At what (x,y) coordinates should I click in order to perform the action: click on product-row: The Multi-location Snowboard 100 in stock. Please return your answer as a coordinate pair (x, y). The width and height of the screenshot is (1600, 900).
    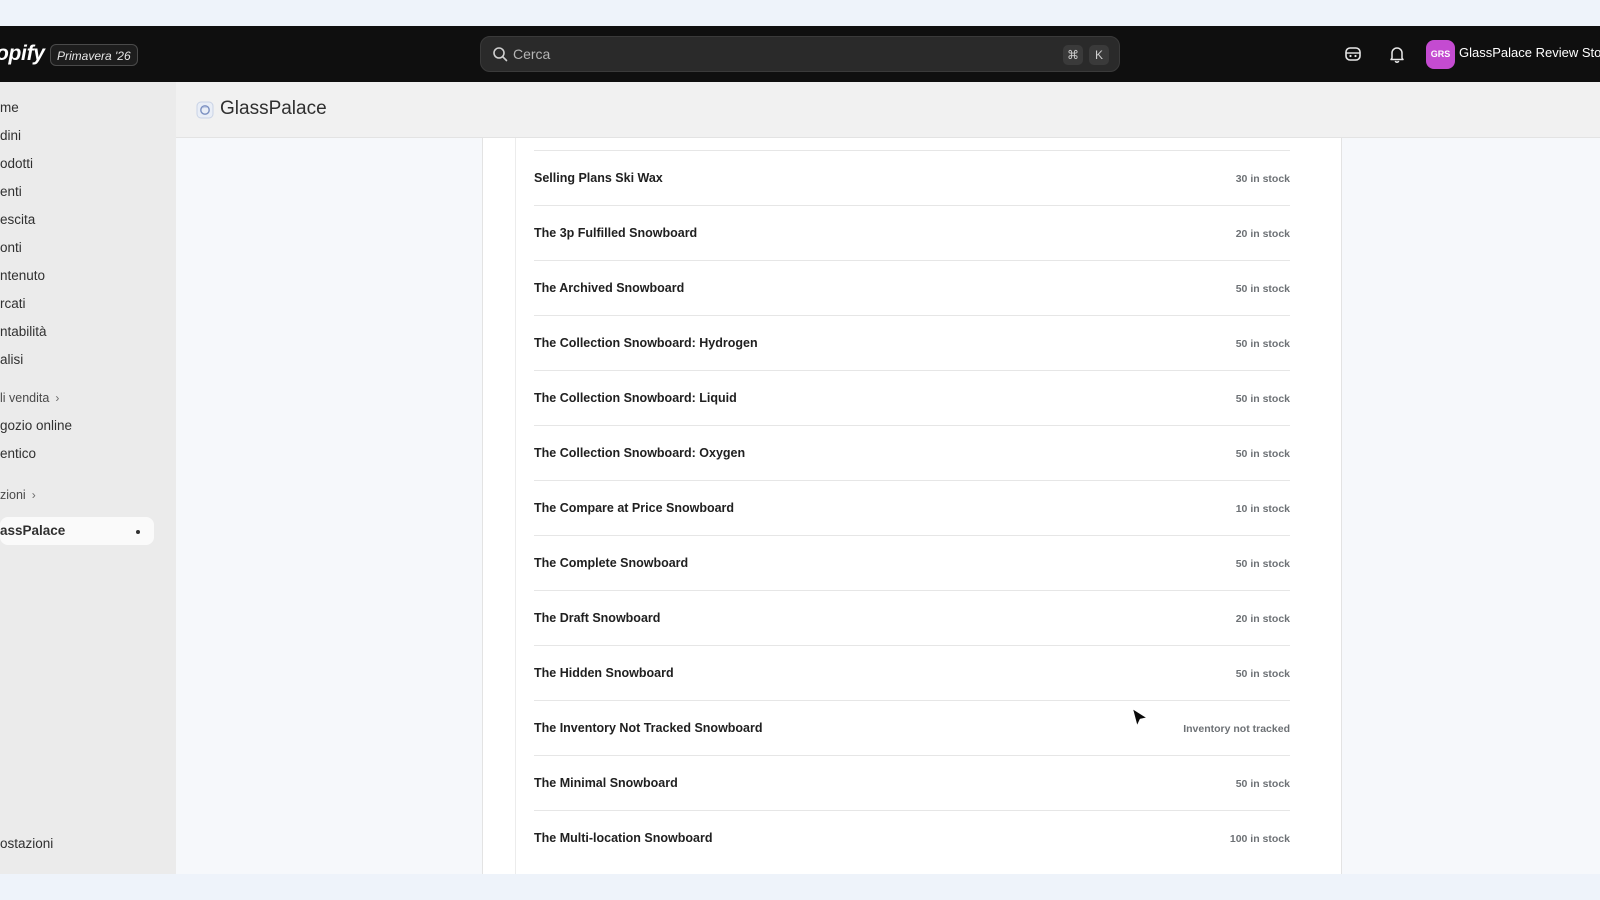
    Looking at the image, I should click on (912, 837).